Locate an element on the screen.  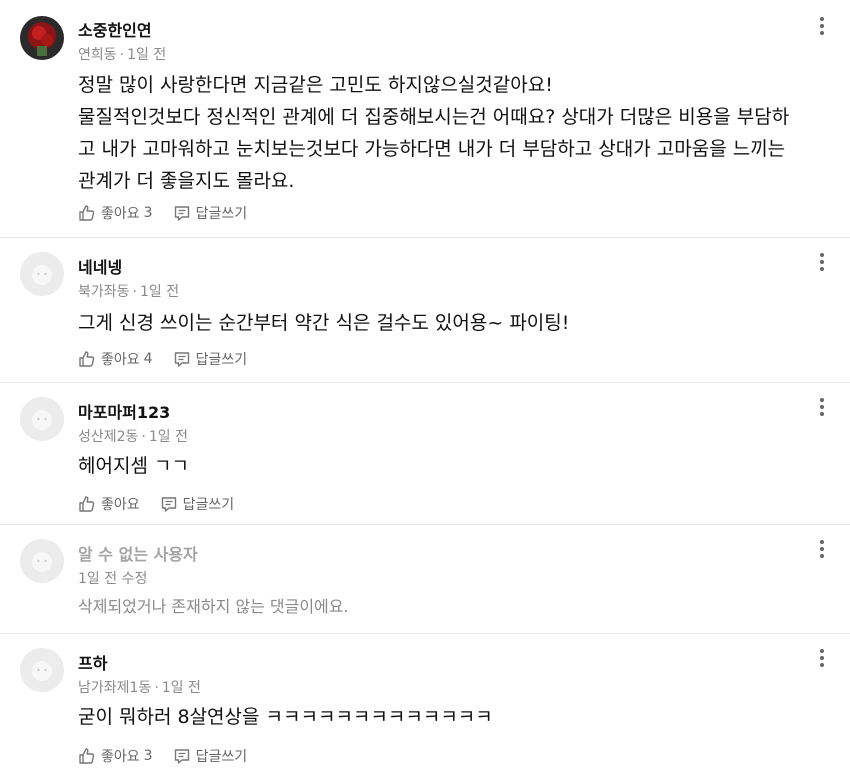
profile-photo is located at coordinates (42, 38).